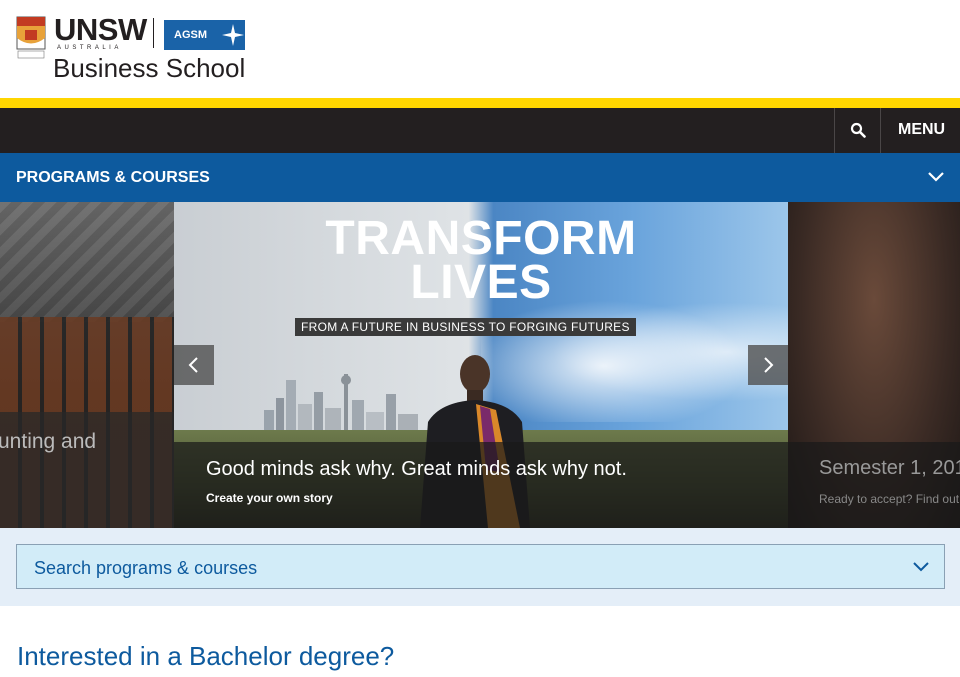 This screenshot has height=677, width=960. What do you see at coordinates (48, 441) in the screenshot?
I see `slide-caption-heading: unting and` at bounding box center [48, 441].